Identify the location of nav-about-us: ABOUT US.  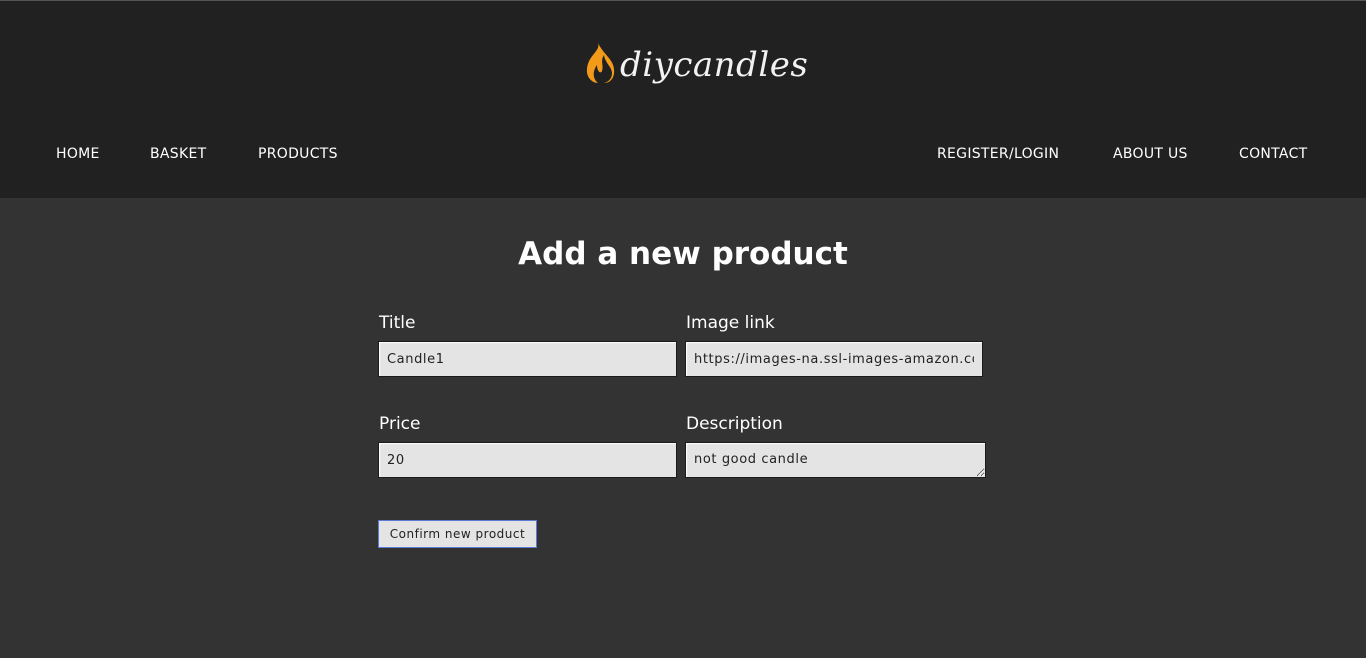
(1150, 154).